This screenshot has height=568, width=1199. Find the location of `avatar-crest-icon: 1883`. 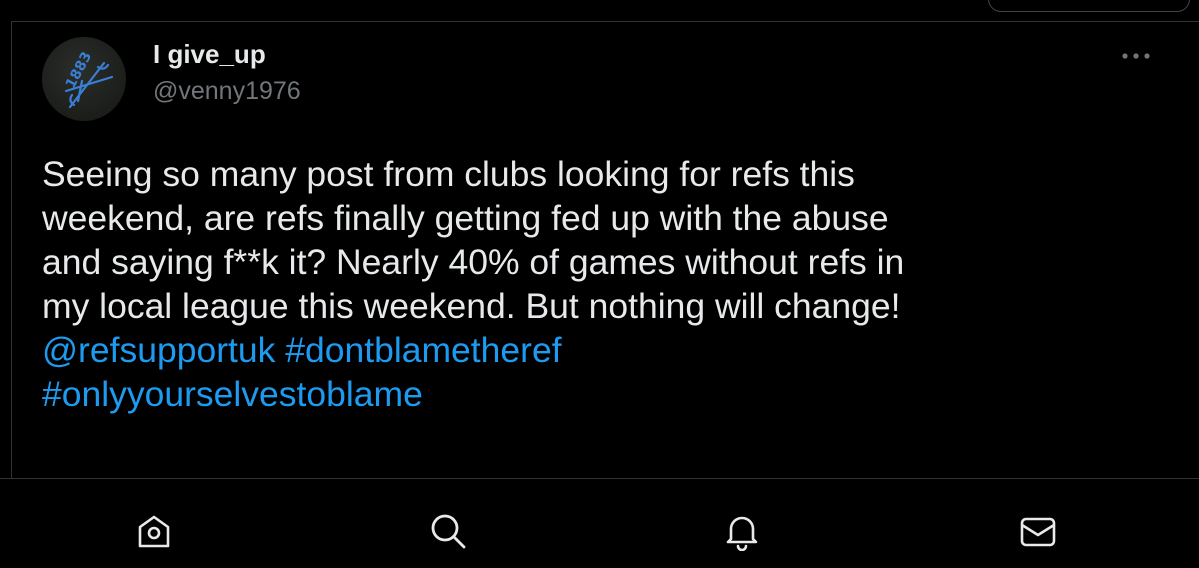

avatar-crest-icon: 1883 is located at coordinates (88, 79).